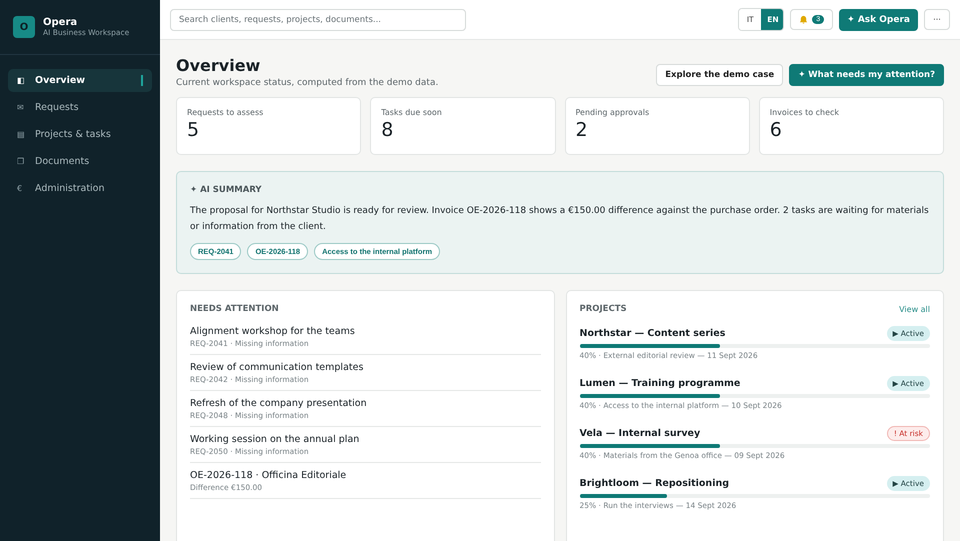 This screenshot has height=541, width=960. I want to click on nav-icon: €, so click(21, 188).